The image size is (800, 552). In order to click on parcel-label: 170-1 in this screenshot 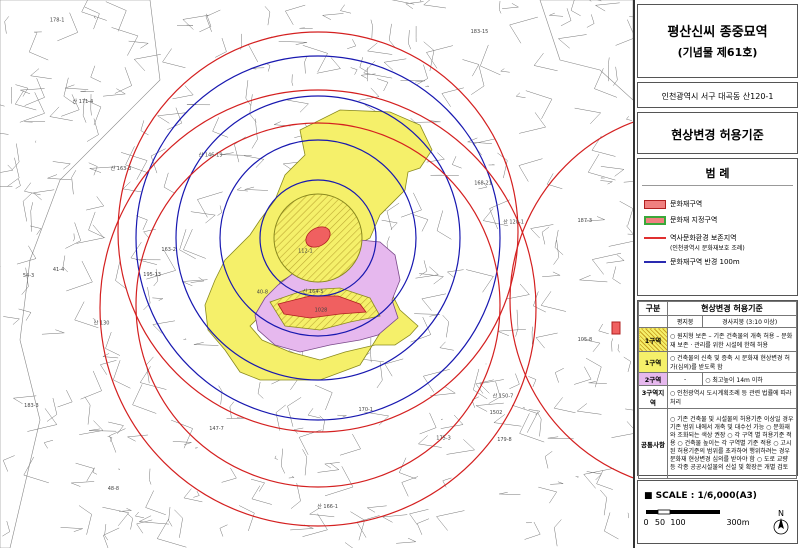, I will do `click(365, 410)`.